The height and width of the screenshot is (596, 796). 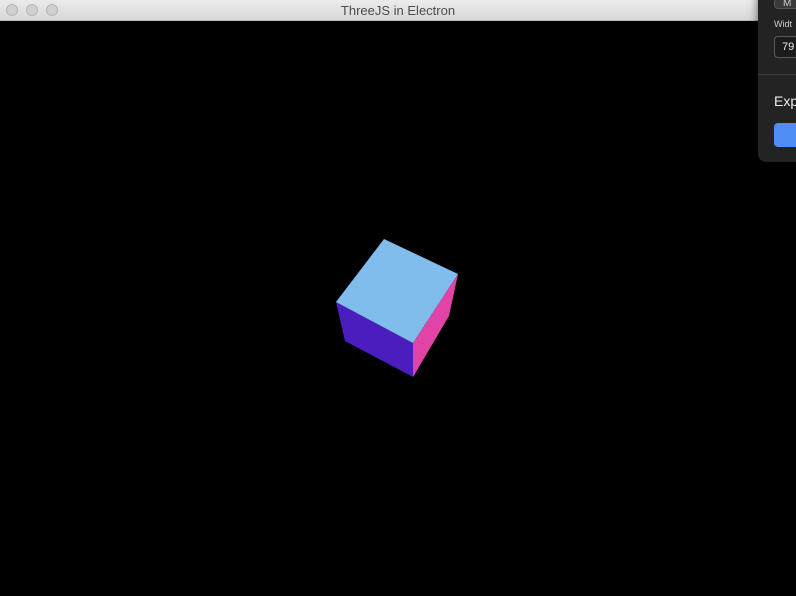 I want to click on scene-svg, so click(x=397, y=308).